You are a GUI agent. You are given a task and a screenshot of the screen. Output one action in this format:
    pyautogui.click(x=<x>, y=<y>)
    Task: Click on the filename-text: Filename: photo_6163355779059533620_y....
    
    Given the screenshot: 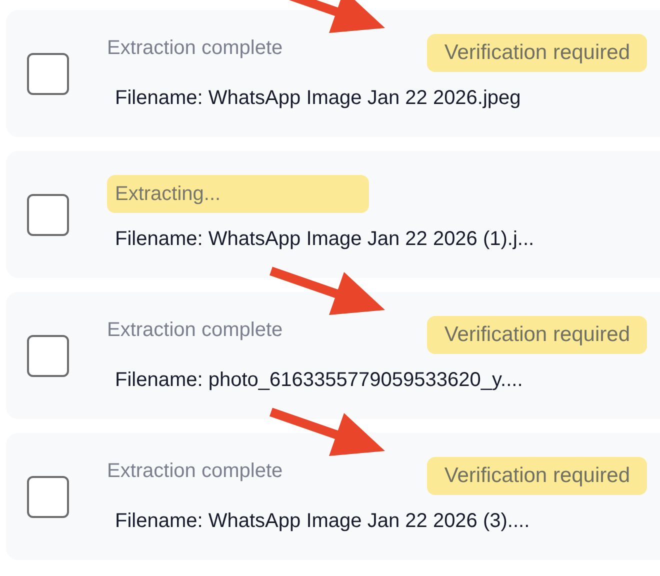 What is the action you would take?
    pyautogui.click(x=319, y=380)
    